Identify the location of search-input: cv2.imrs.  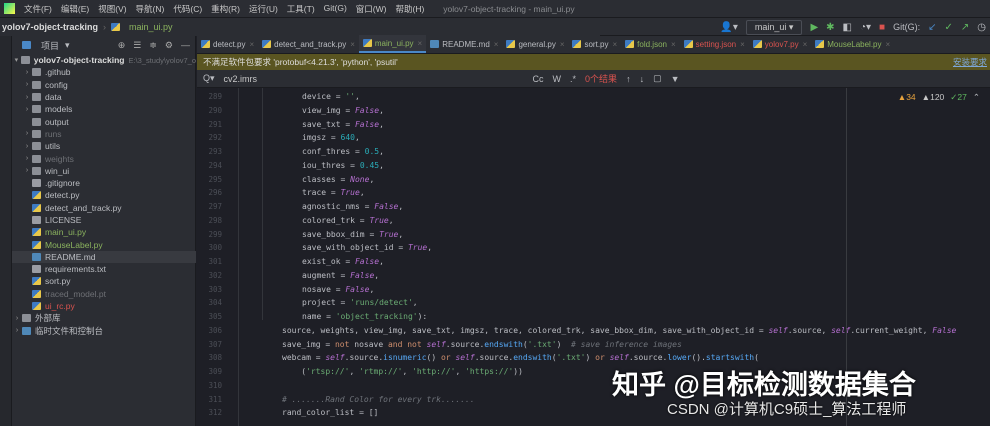
(374, 79).